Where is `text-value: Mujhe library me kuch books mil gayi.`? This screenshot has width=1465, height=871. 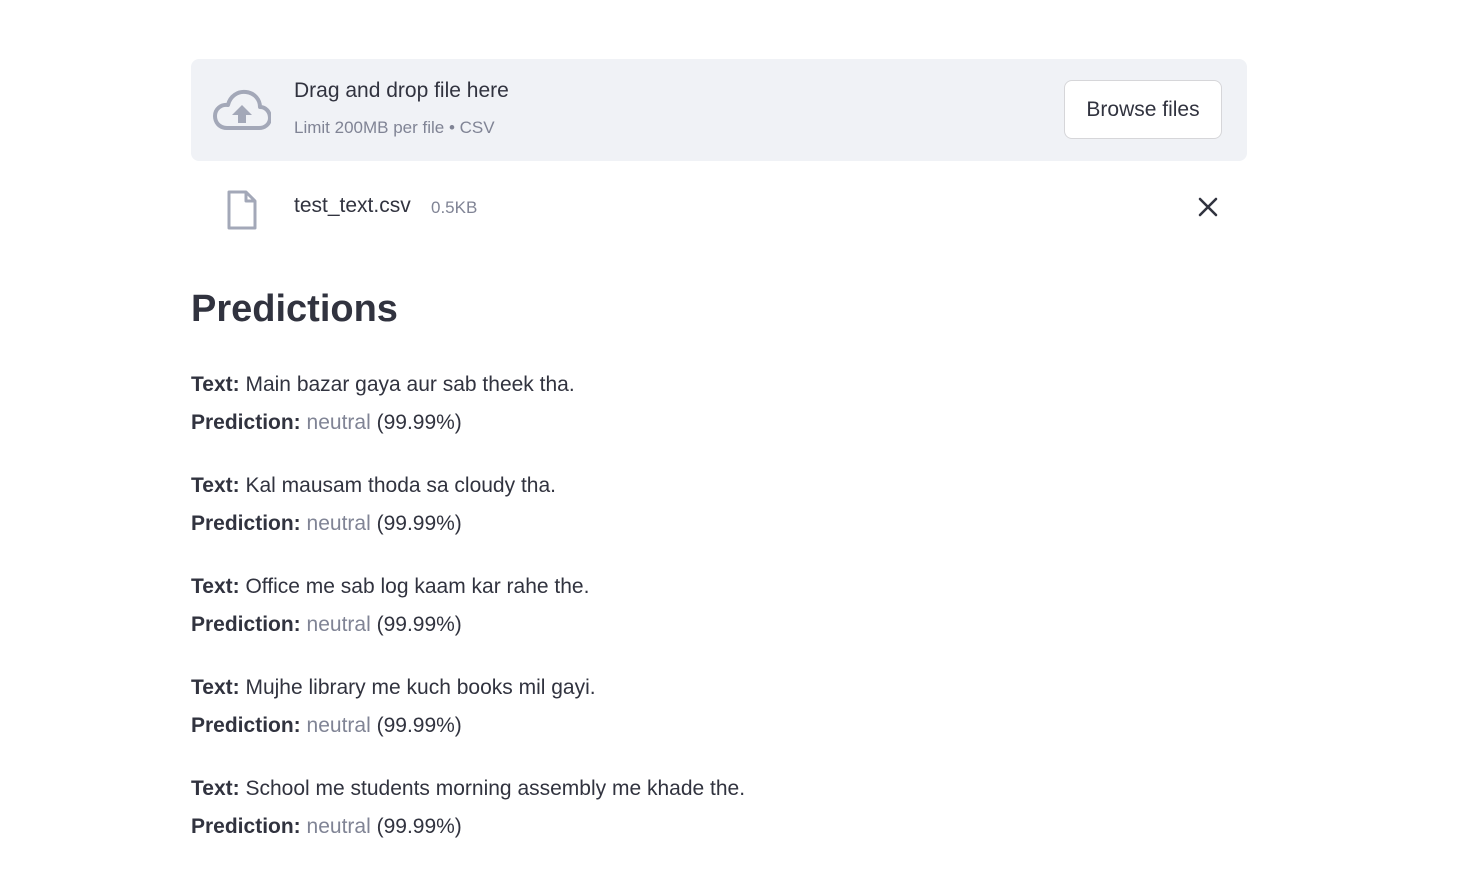
text-value: Mujhe library me kuch books mil gayi. is located at coordinates (420, 687).